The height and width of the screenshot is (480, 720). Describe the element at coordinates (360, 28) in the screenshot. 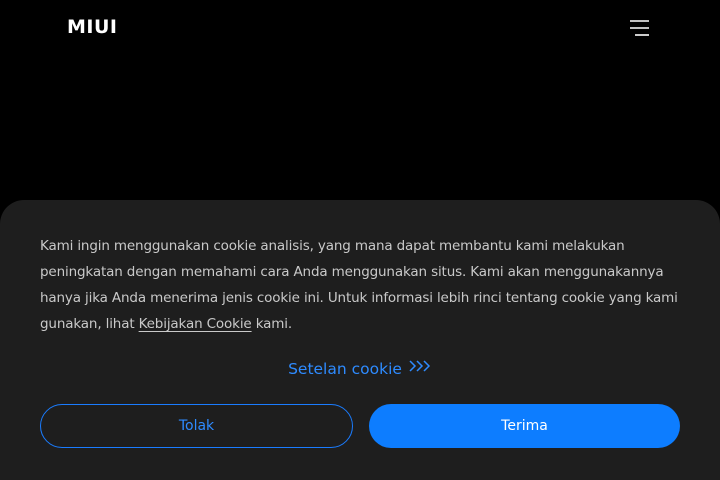

I see `site-header: MIUI` at that location.